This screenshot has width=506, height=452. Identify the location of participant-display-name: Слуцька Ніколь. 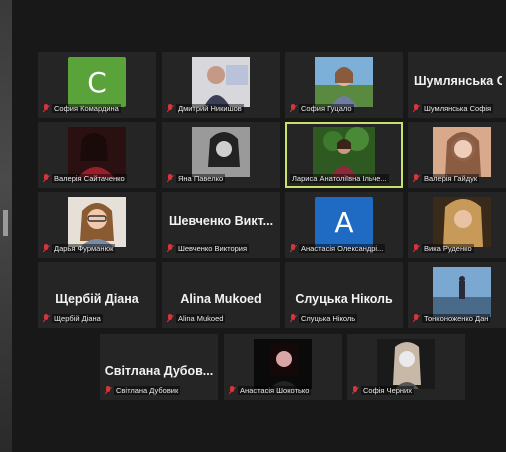
(344, 299).